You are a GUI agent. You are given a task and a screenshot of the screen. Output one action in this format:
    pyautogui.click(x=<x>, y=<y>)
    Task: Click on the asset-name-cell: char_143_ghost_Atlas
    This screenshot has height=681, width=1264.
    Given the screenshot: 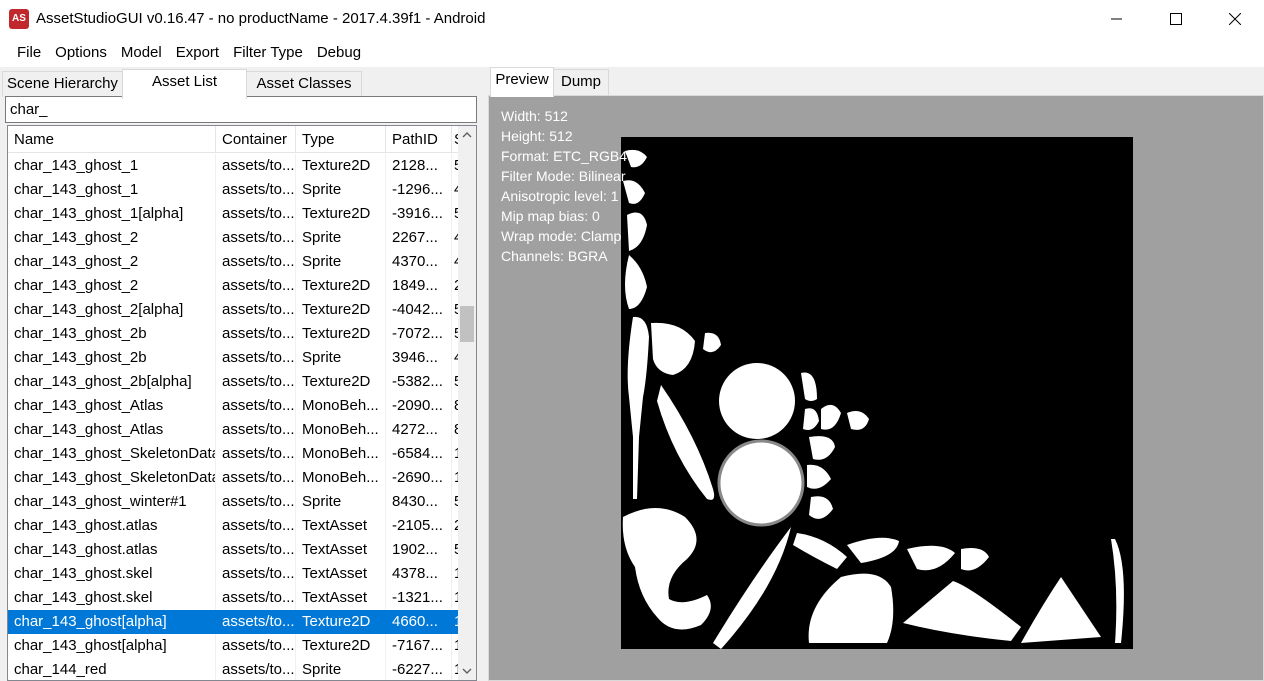 What is the action you would take?
    pyautogui.click(x=112, y=430)
    